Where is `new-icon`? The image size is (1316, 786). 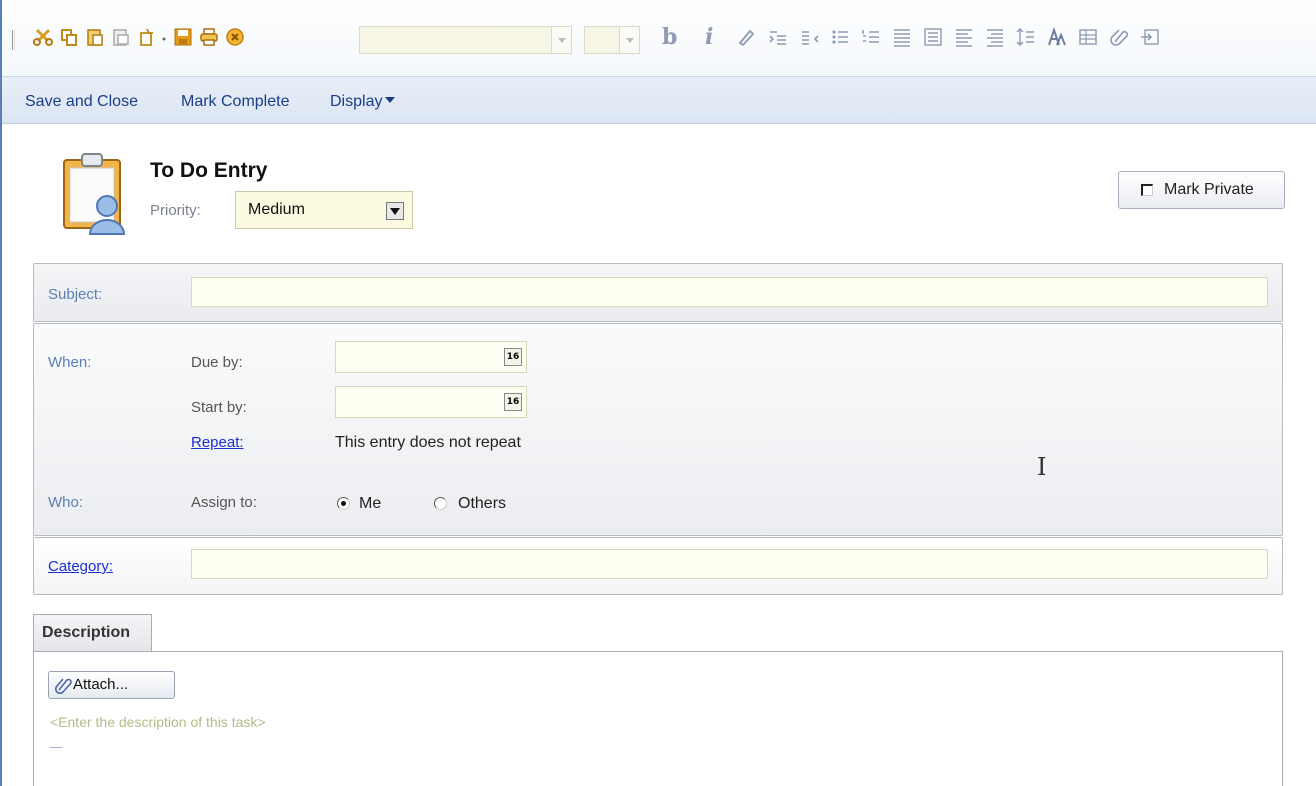
new-icon is located at coordinates (147, 37).